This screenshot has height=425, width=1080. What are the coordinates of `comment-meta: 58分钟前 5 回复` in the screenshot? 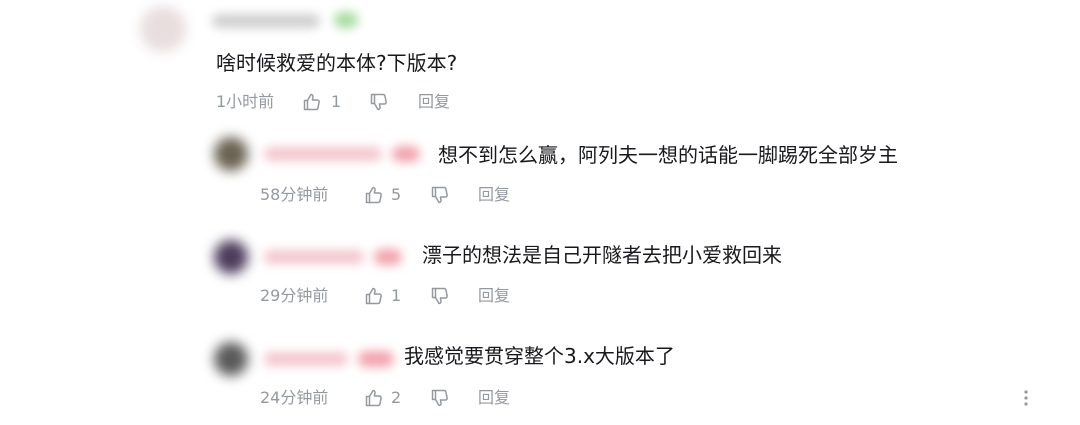 It's located at (460, 195).